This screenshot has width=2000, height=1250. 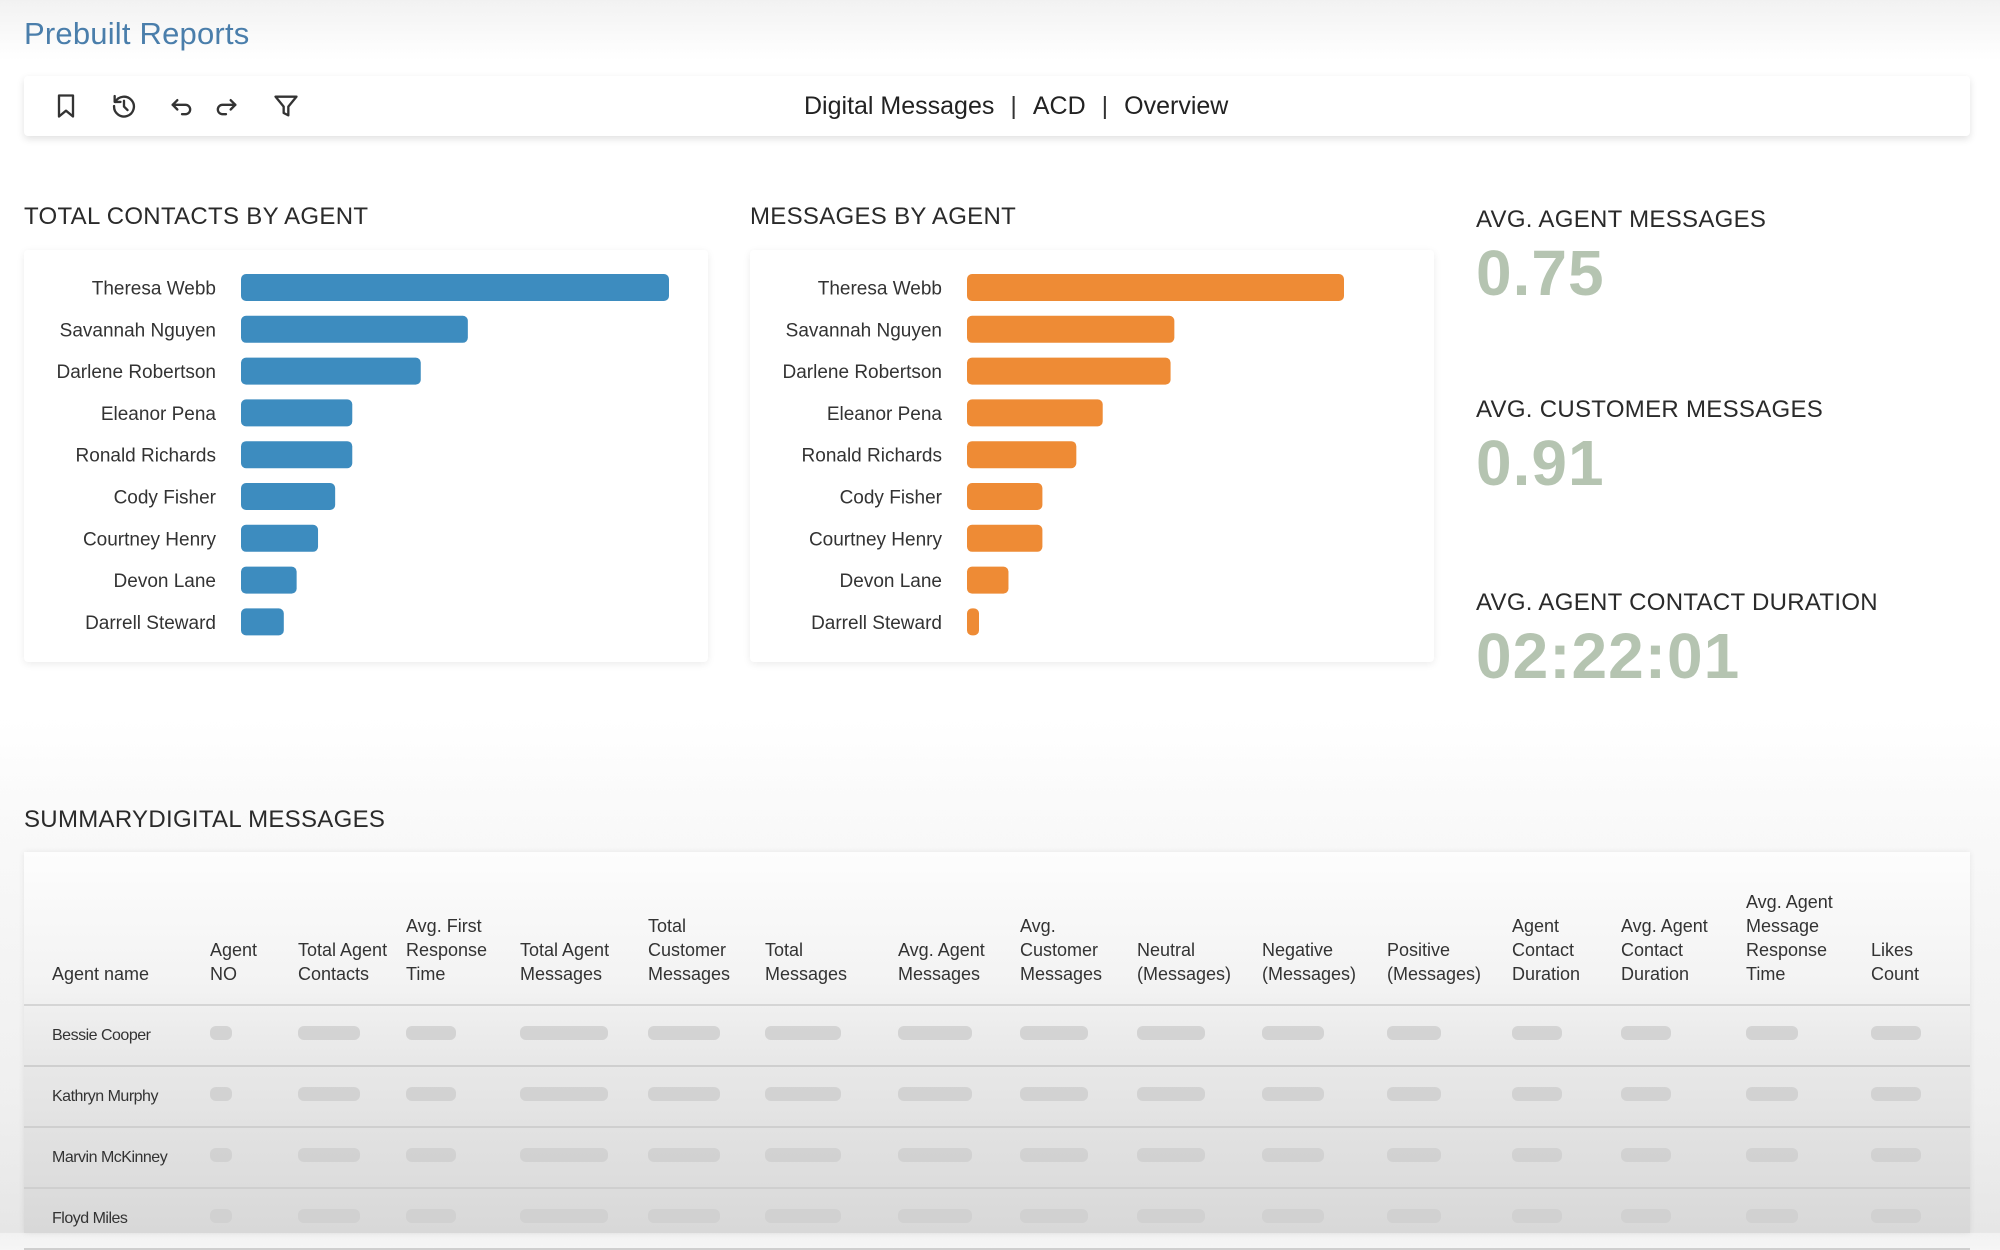 What do you see at coordinates (1800, 929) in the screenshot?
I see `column-header: Avg. Agent Message Response Time` at bounding box center [1800, 929].